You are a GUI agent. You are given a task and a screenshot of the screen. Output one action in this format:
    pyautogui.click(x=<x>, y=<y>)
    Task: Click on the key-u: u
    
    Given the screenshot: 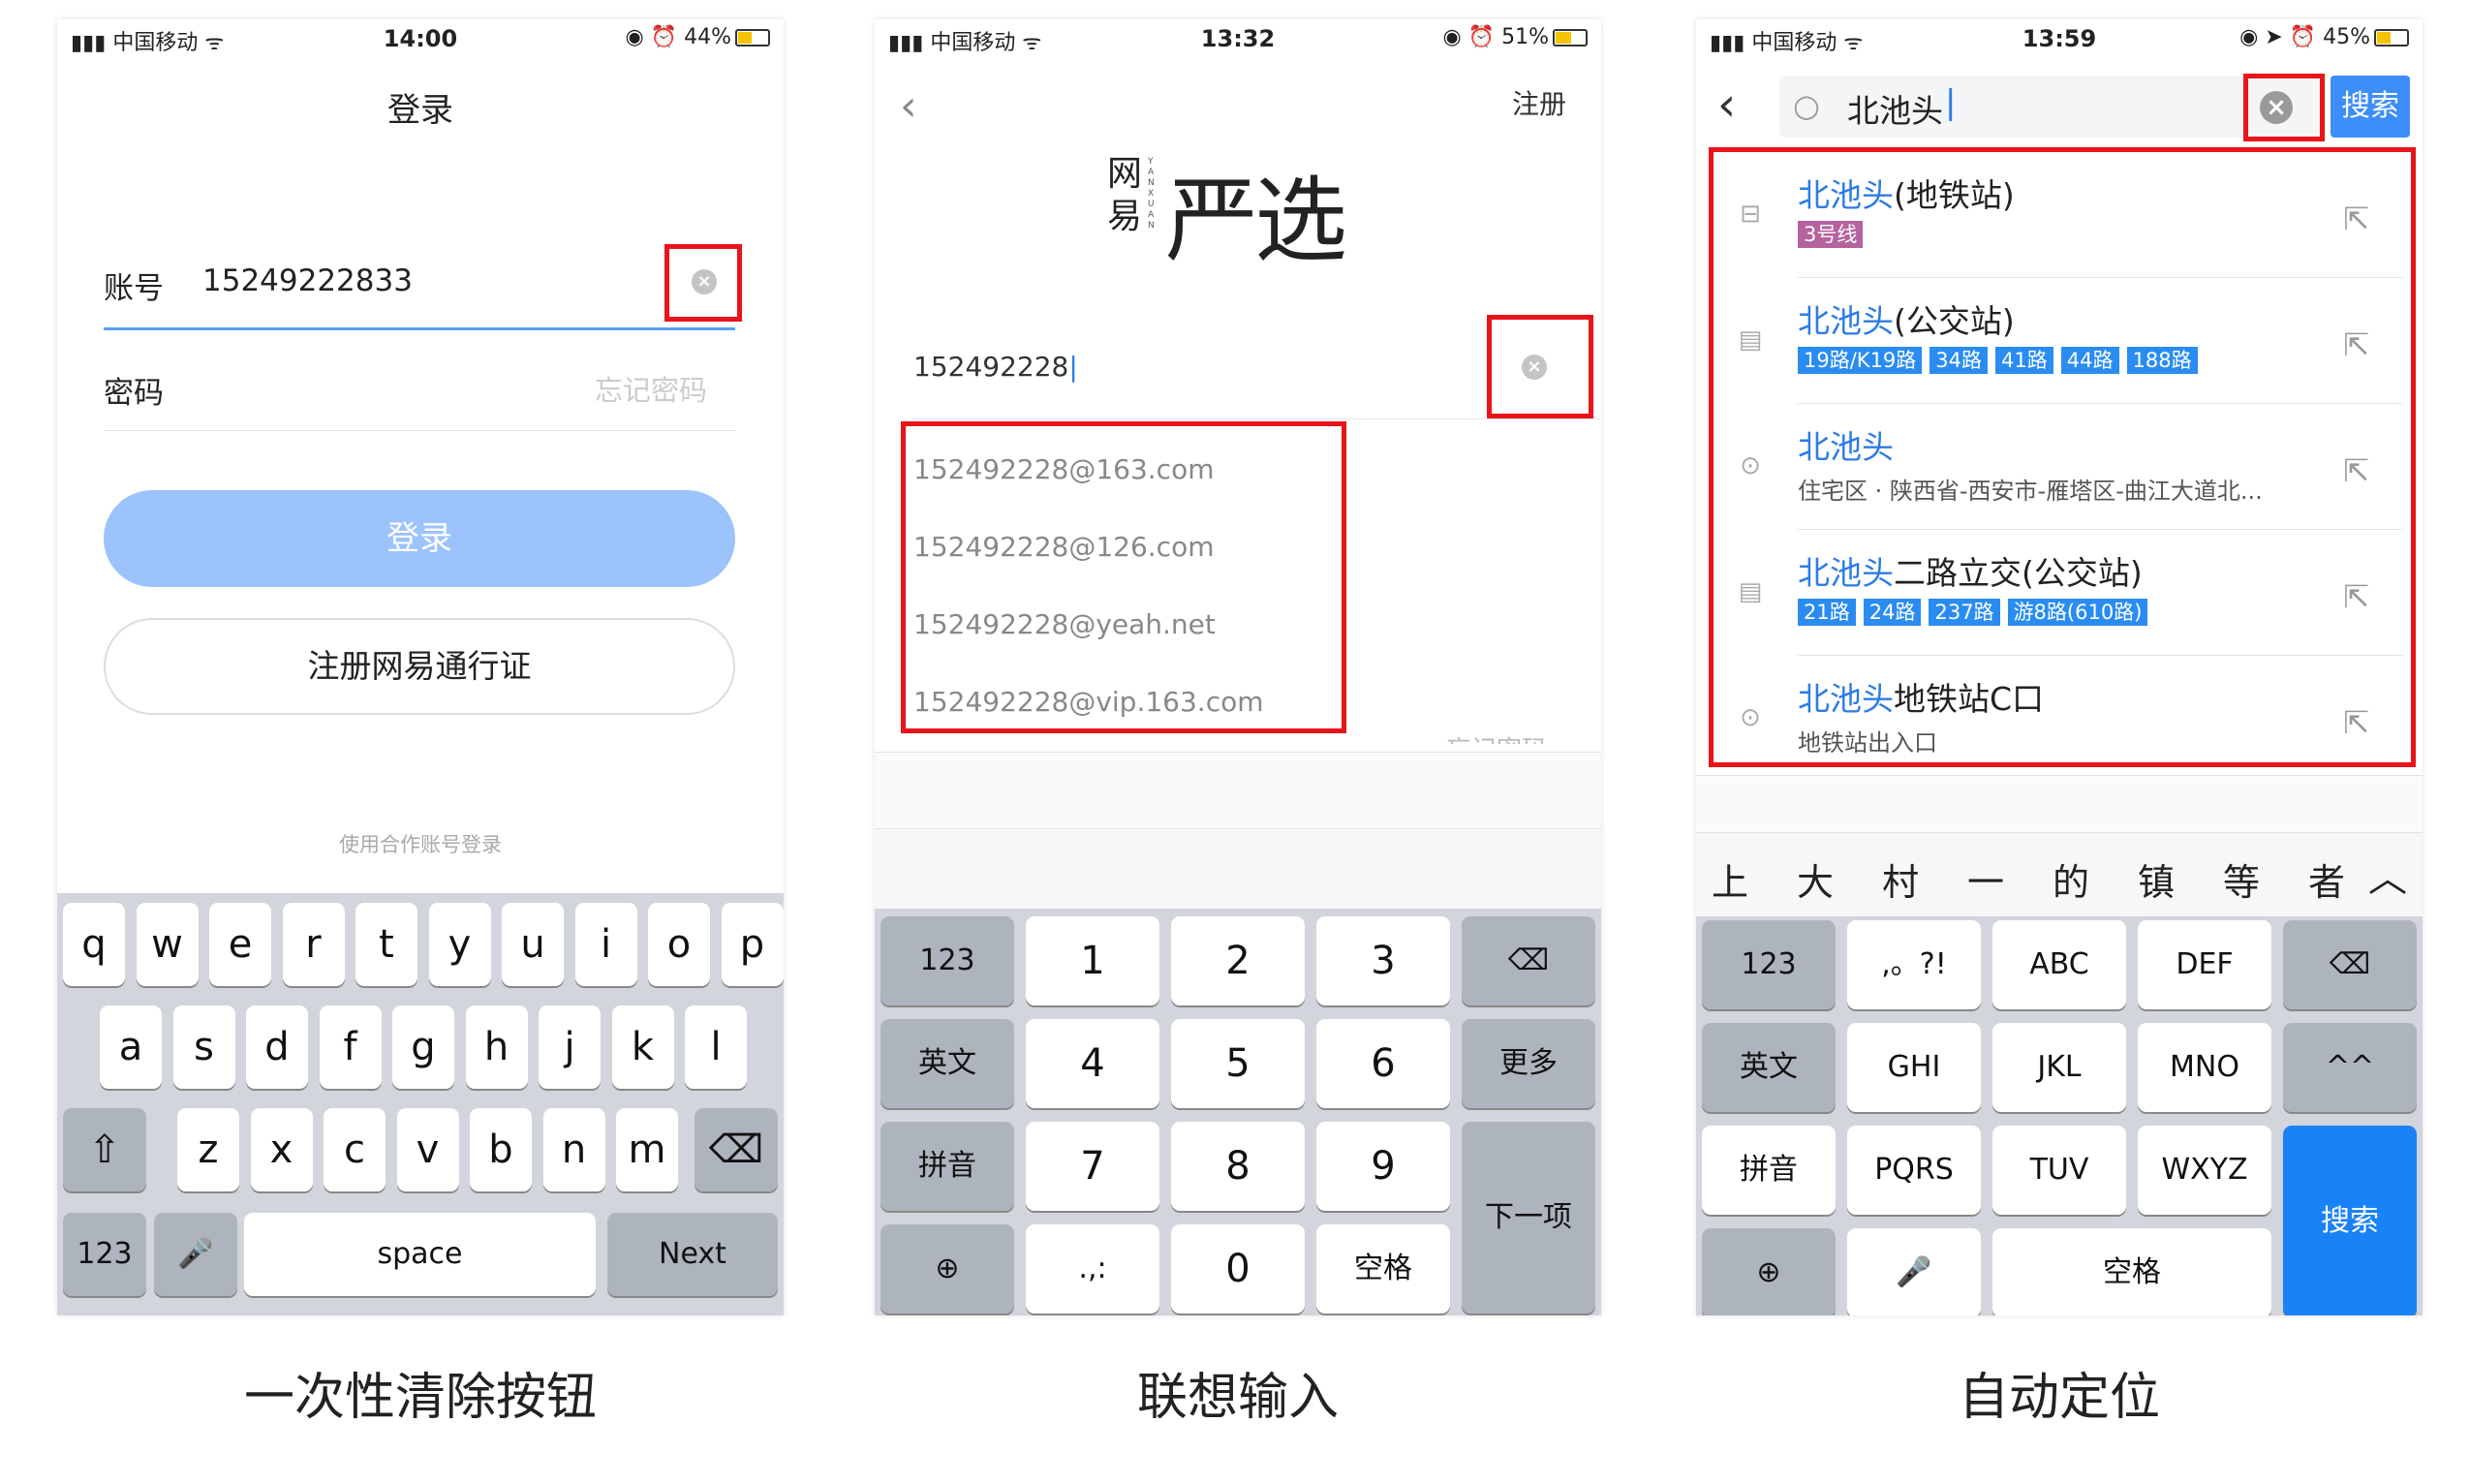 What is the action you would take?
    pyautogui.click(x=533, y=944)
    